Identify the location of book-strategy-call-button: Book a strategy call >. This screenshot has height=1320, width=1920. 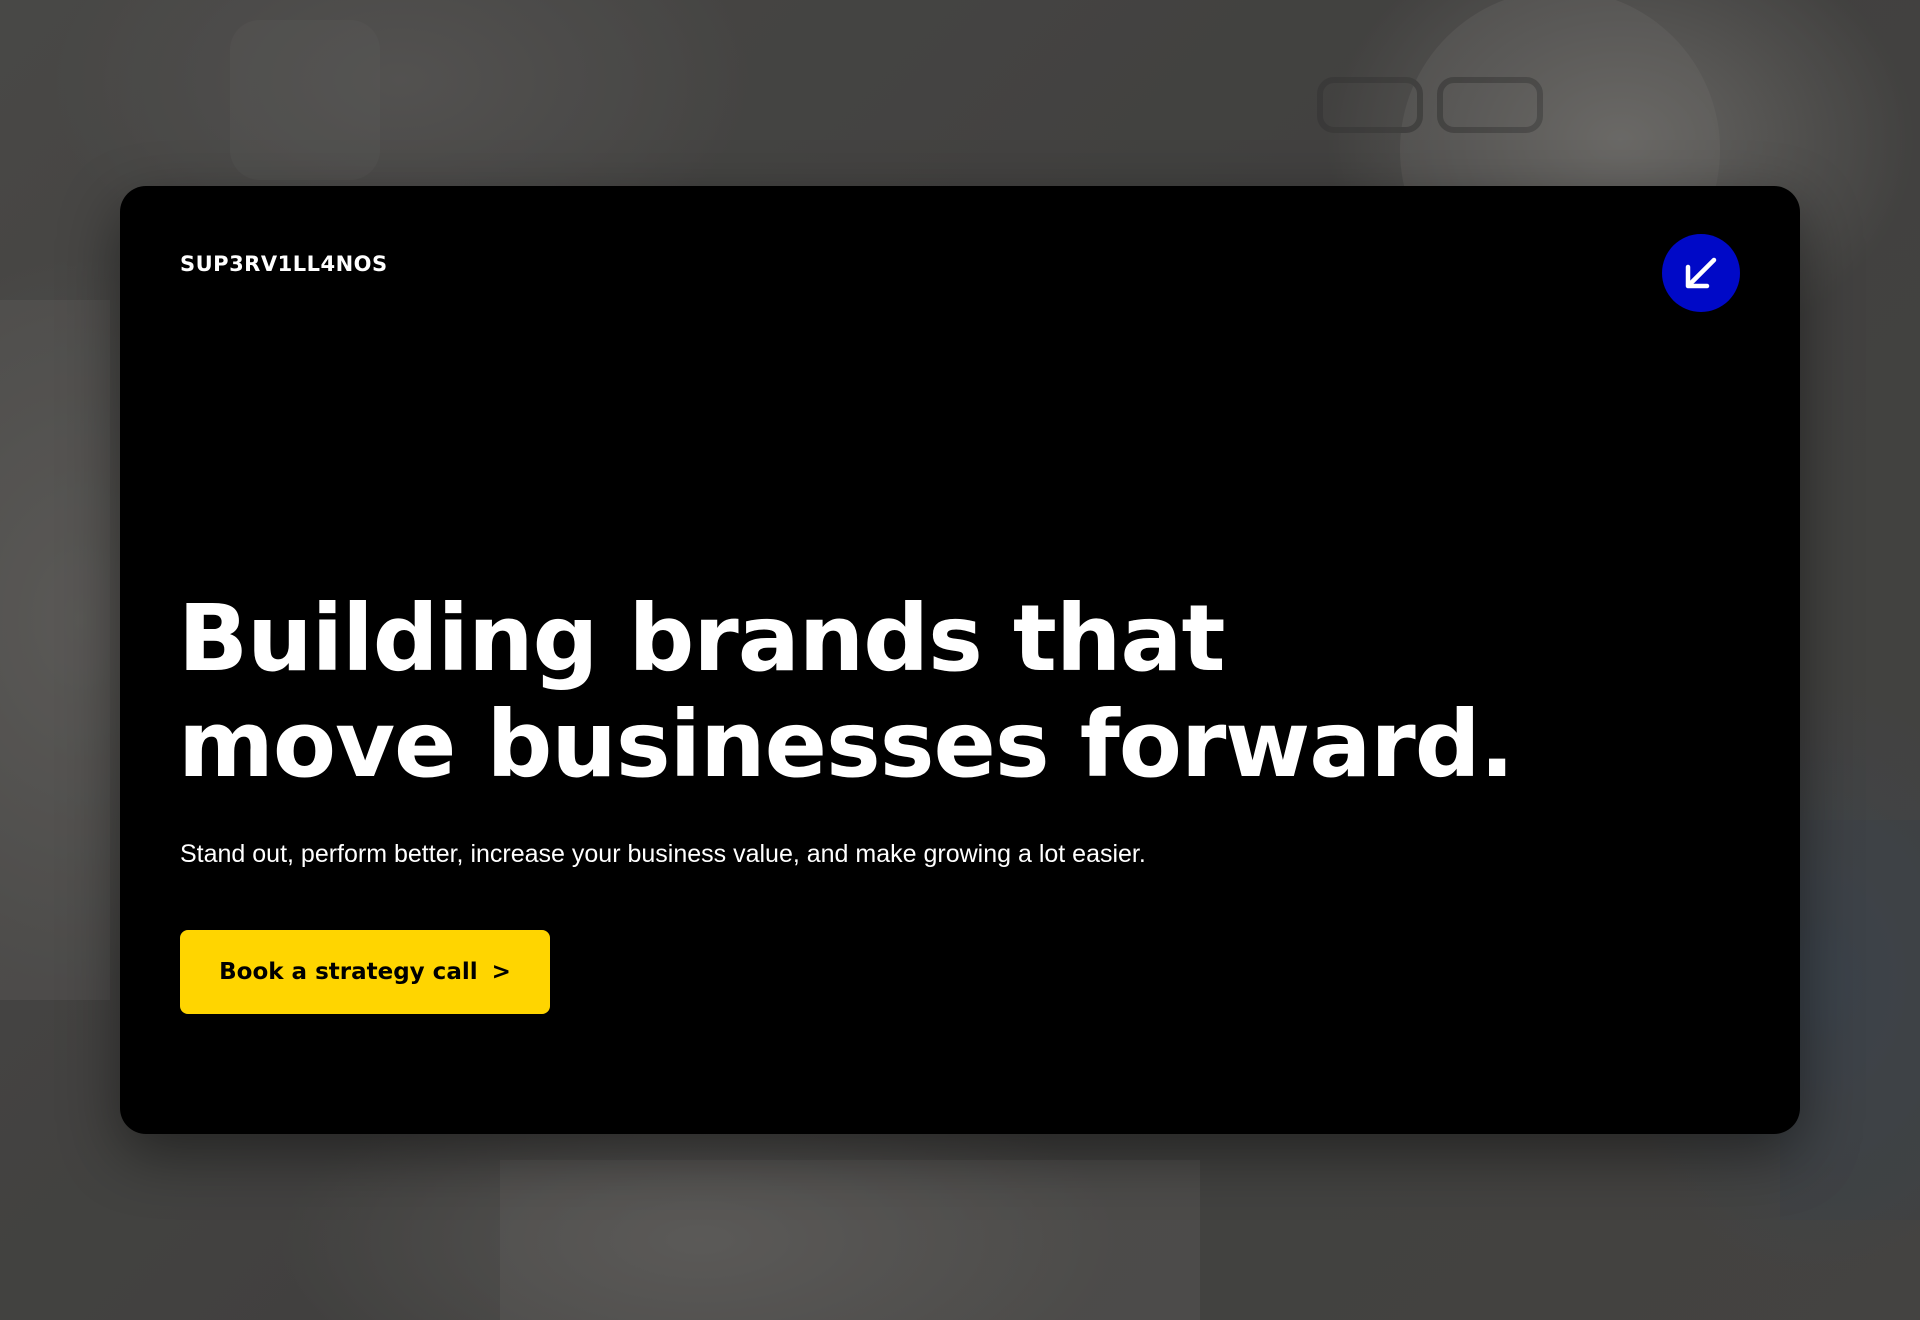
(365, 972).